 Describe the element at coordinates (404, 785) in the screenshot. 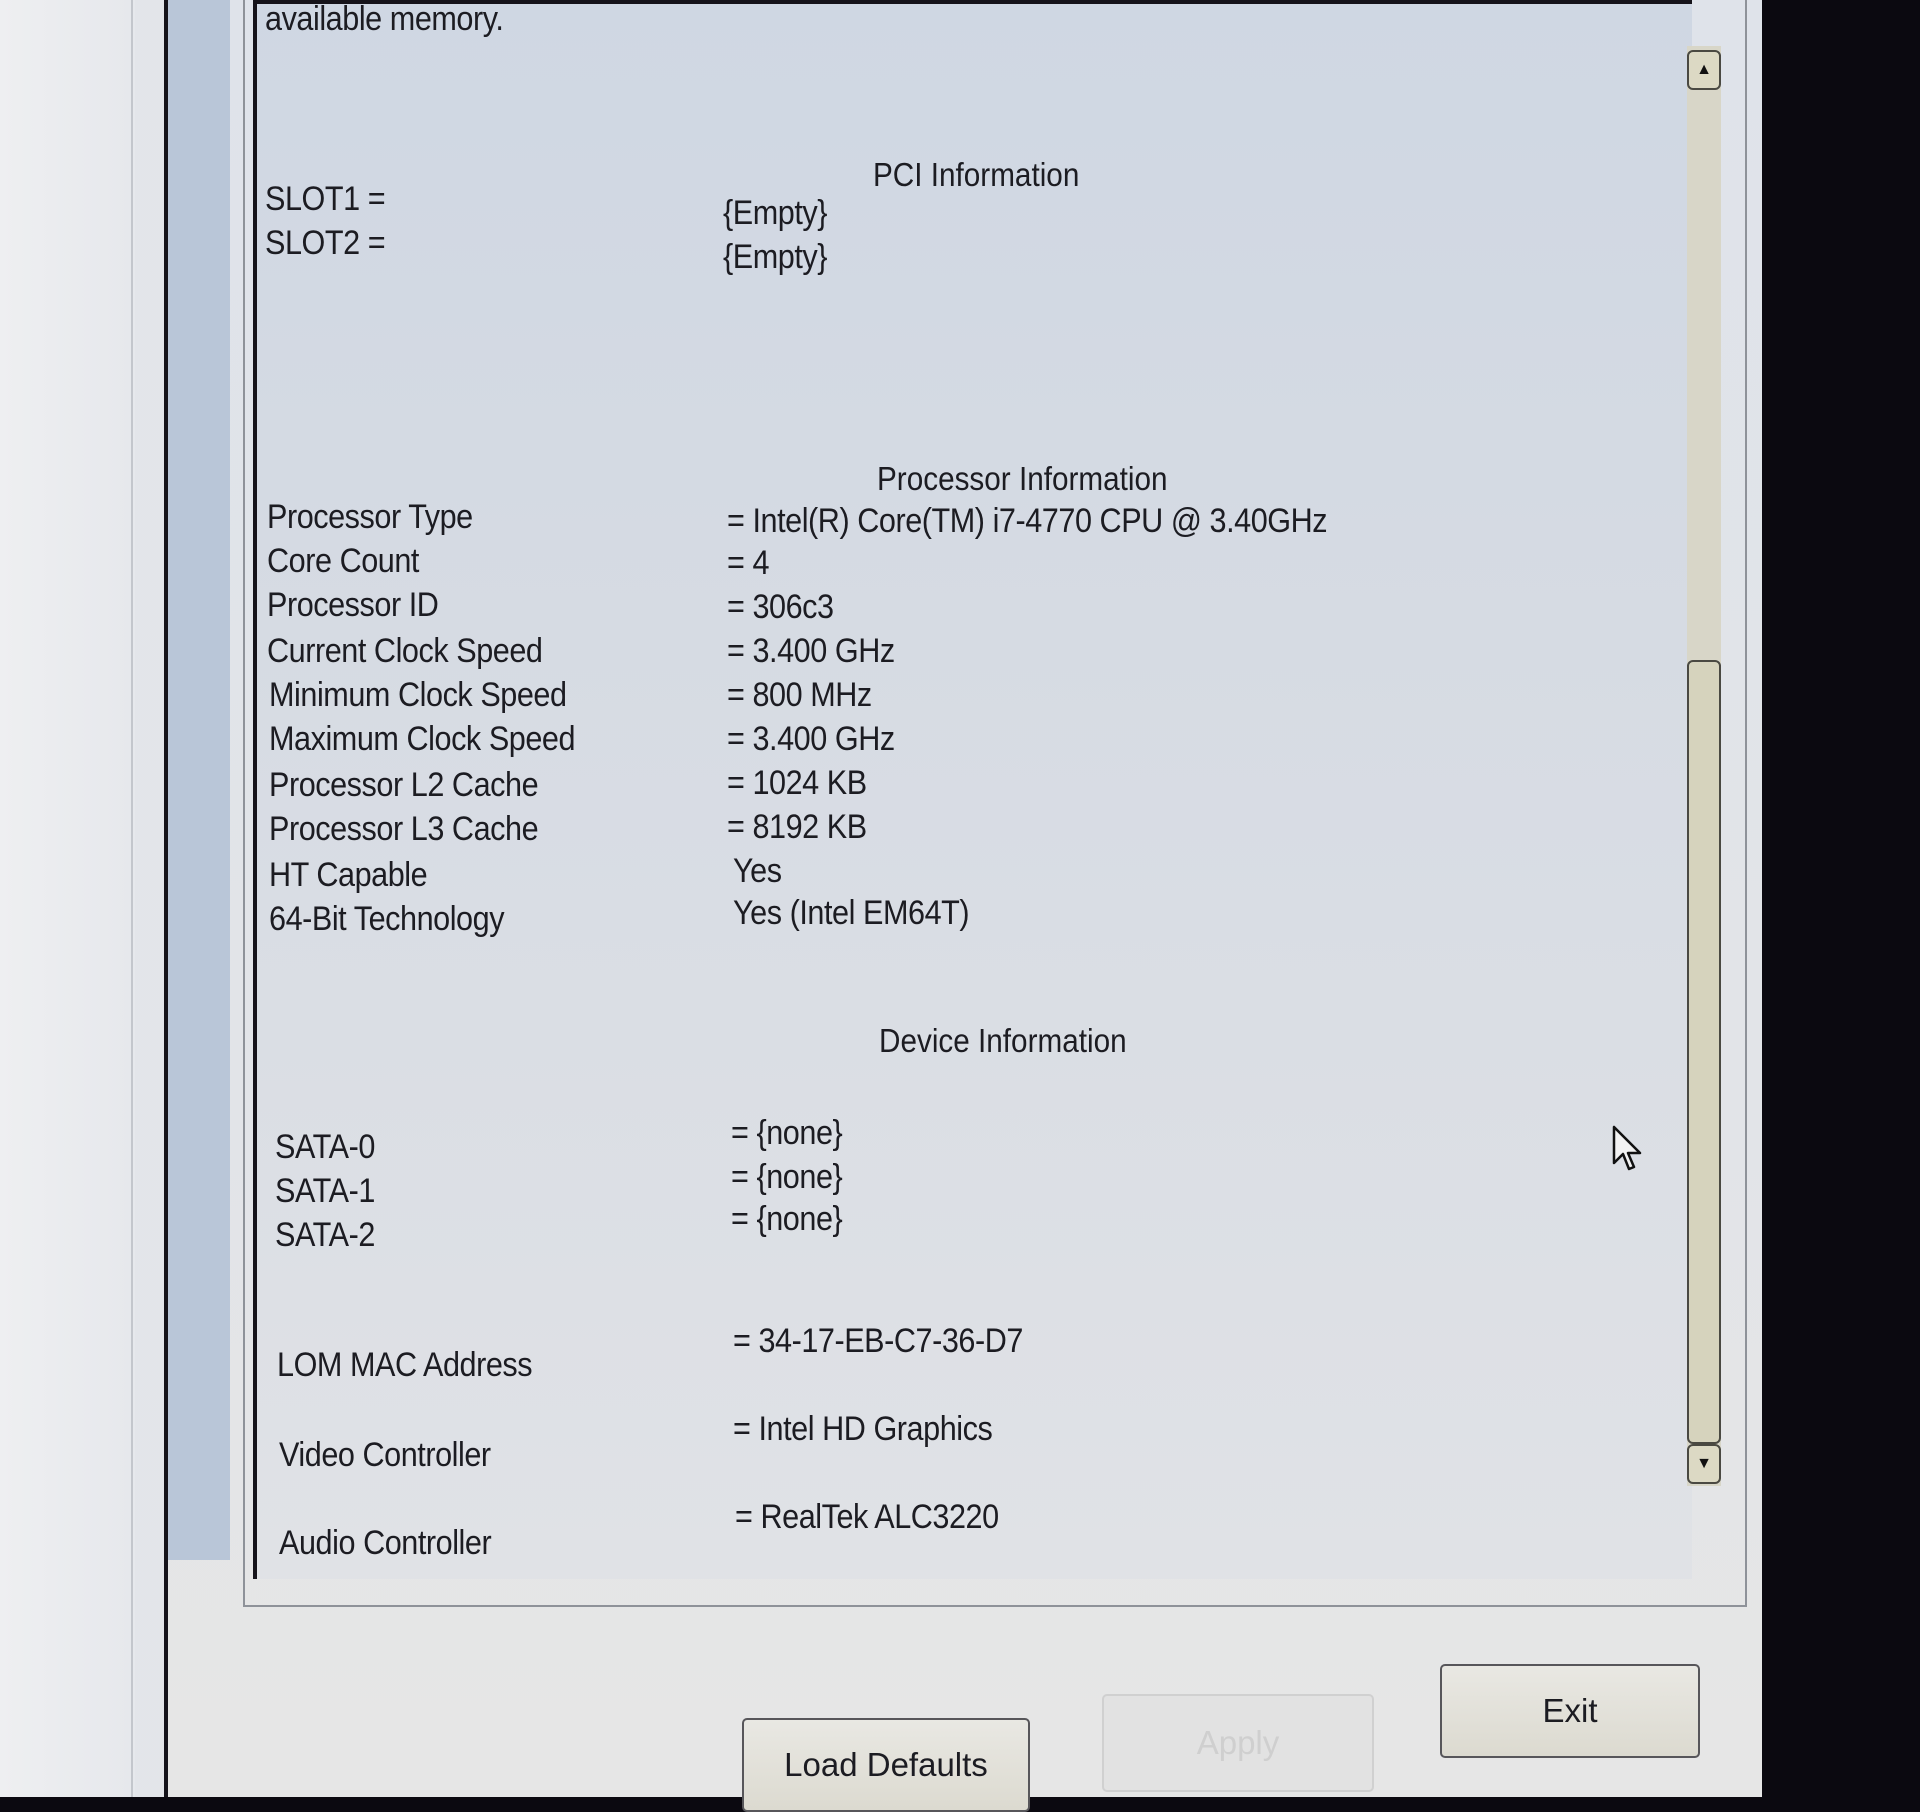

I see `l2-cache-label: Processor L2 Cache` at that location.